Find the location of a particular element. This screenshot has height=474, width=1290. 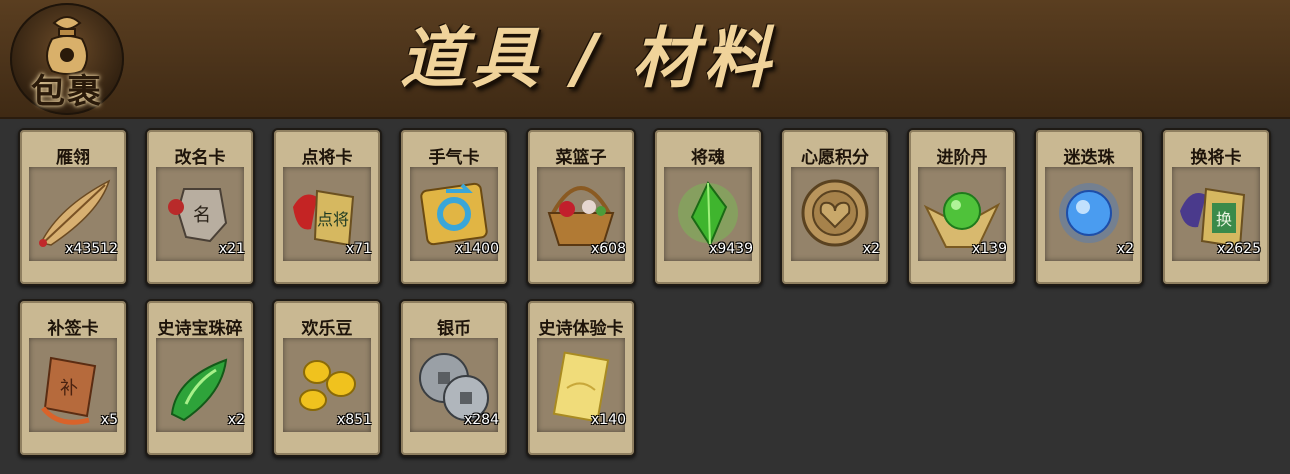

svg-text: 点将 is located at coordinates (333, 219).